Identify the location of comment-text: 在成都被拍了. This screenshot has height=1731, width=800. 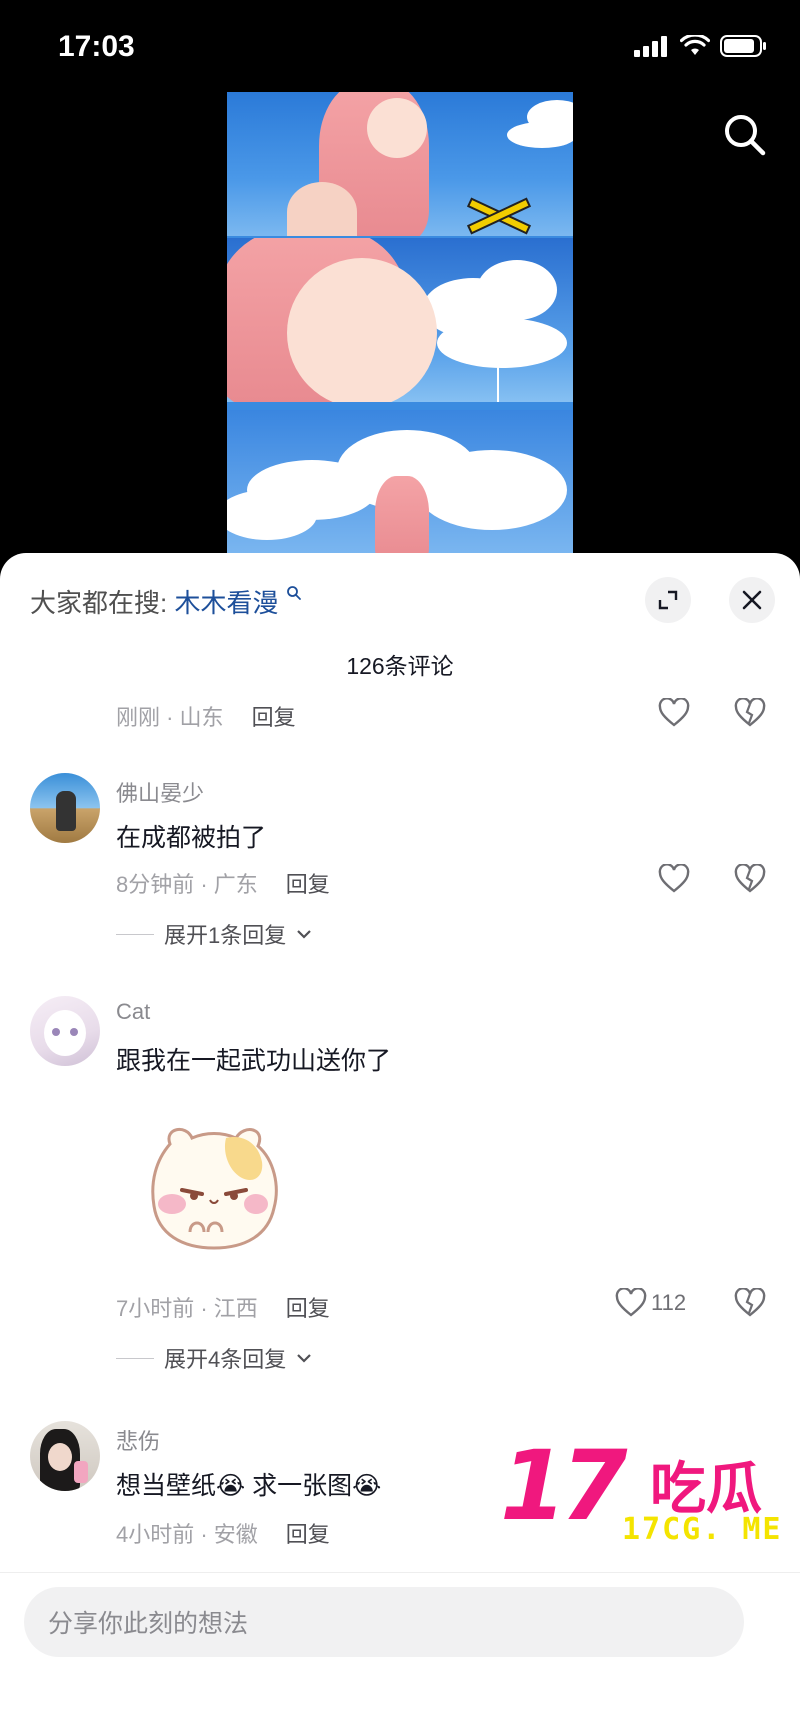
(191, 838).